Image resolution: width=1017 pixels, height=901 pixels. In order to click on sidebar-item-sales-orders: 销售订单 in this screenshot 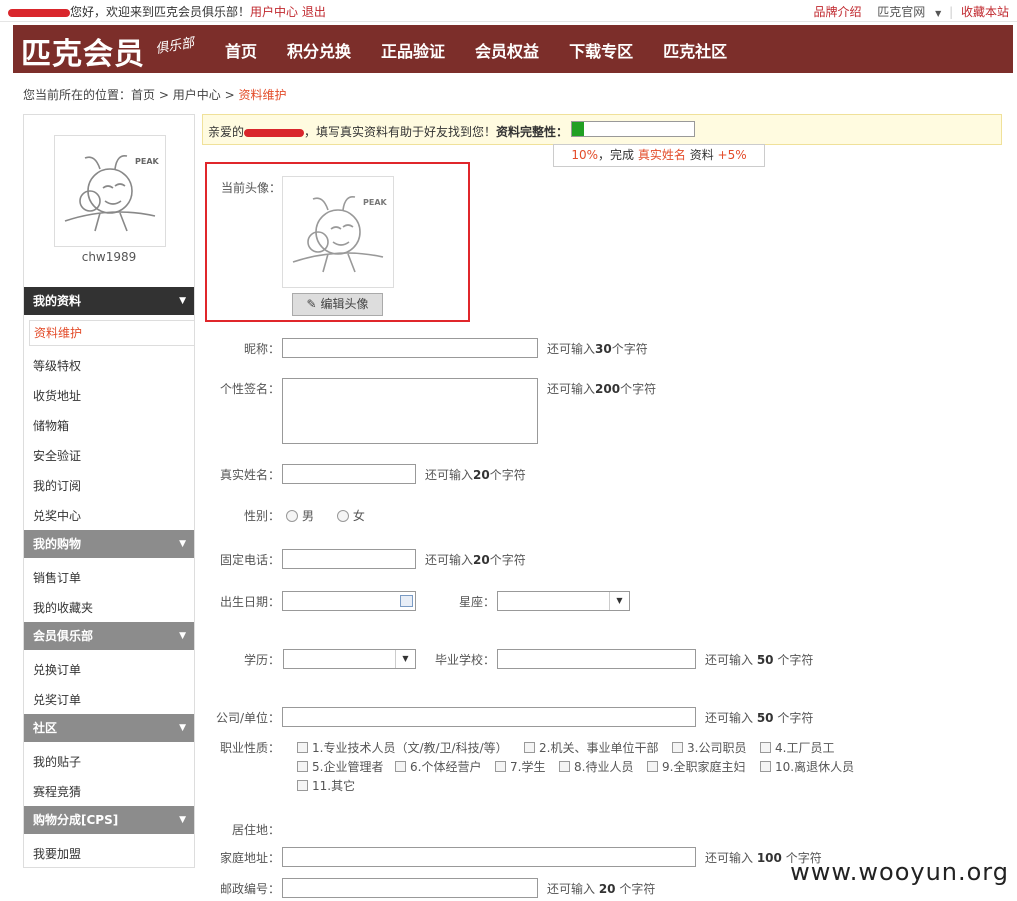, I will do `click(57, 577)`.